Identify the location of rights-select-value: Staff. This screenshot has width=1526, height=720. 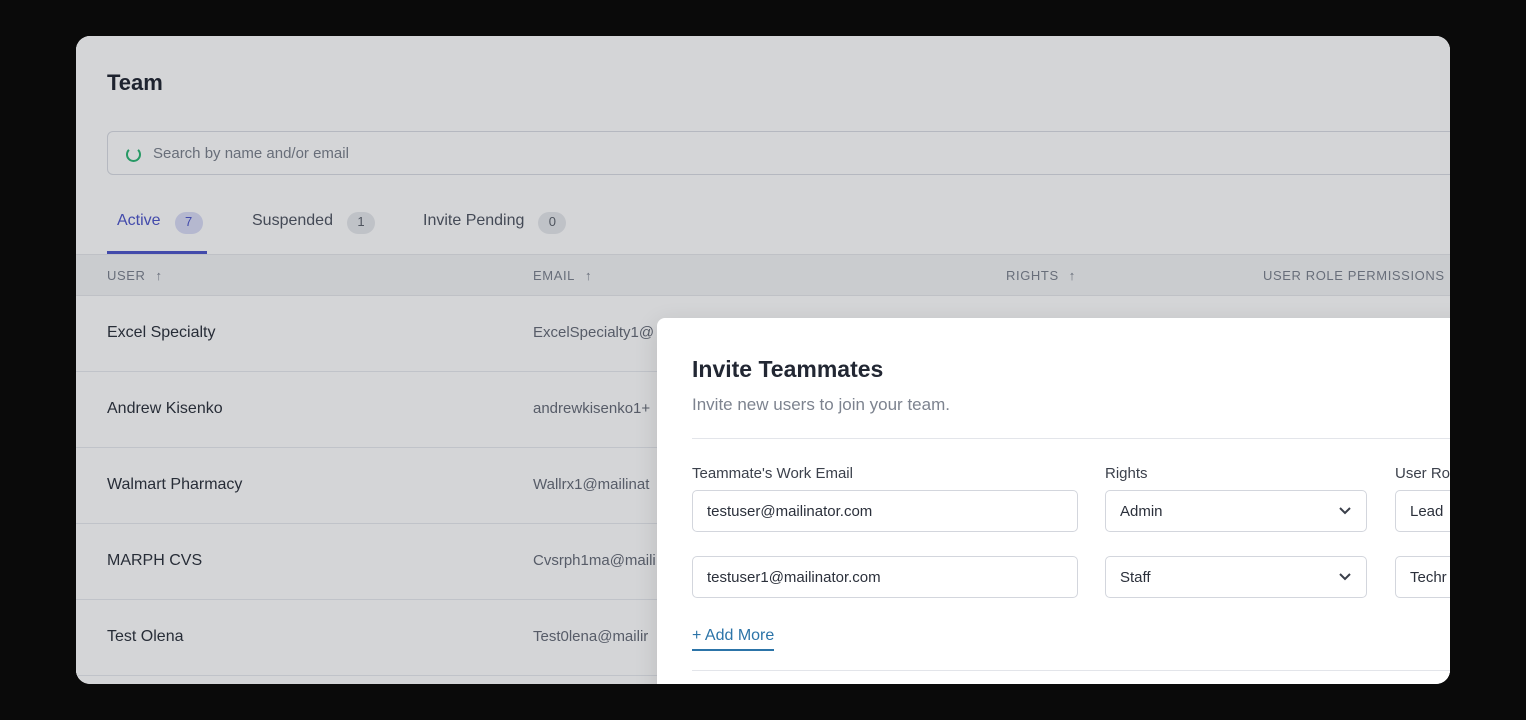
(1135, 577).